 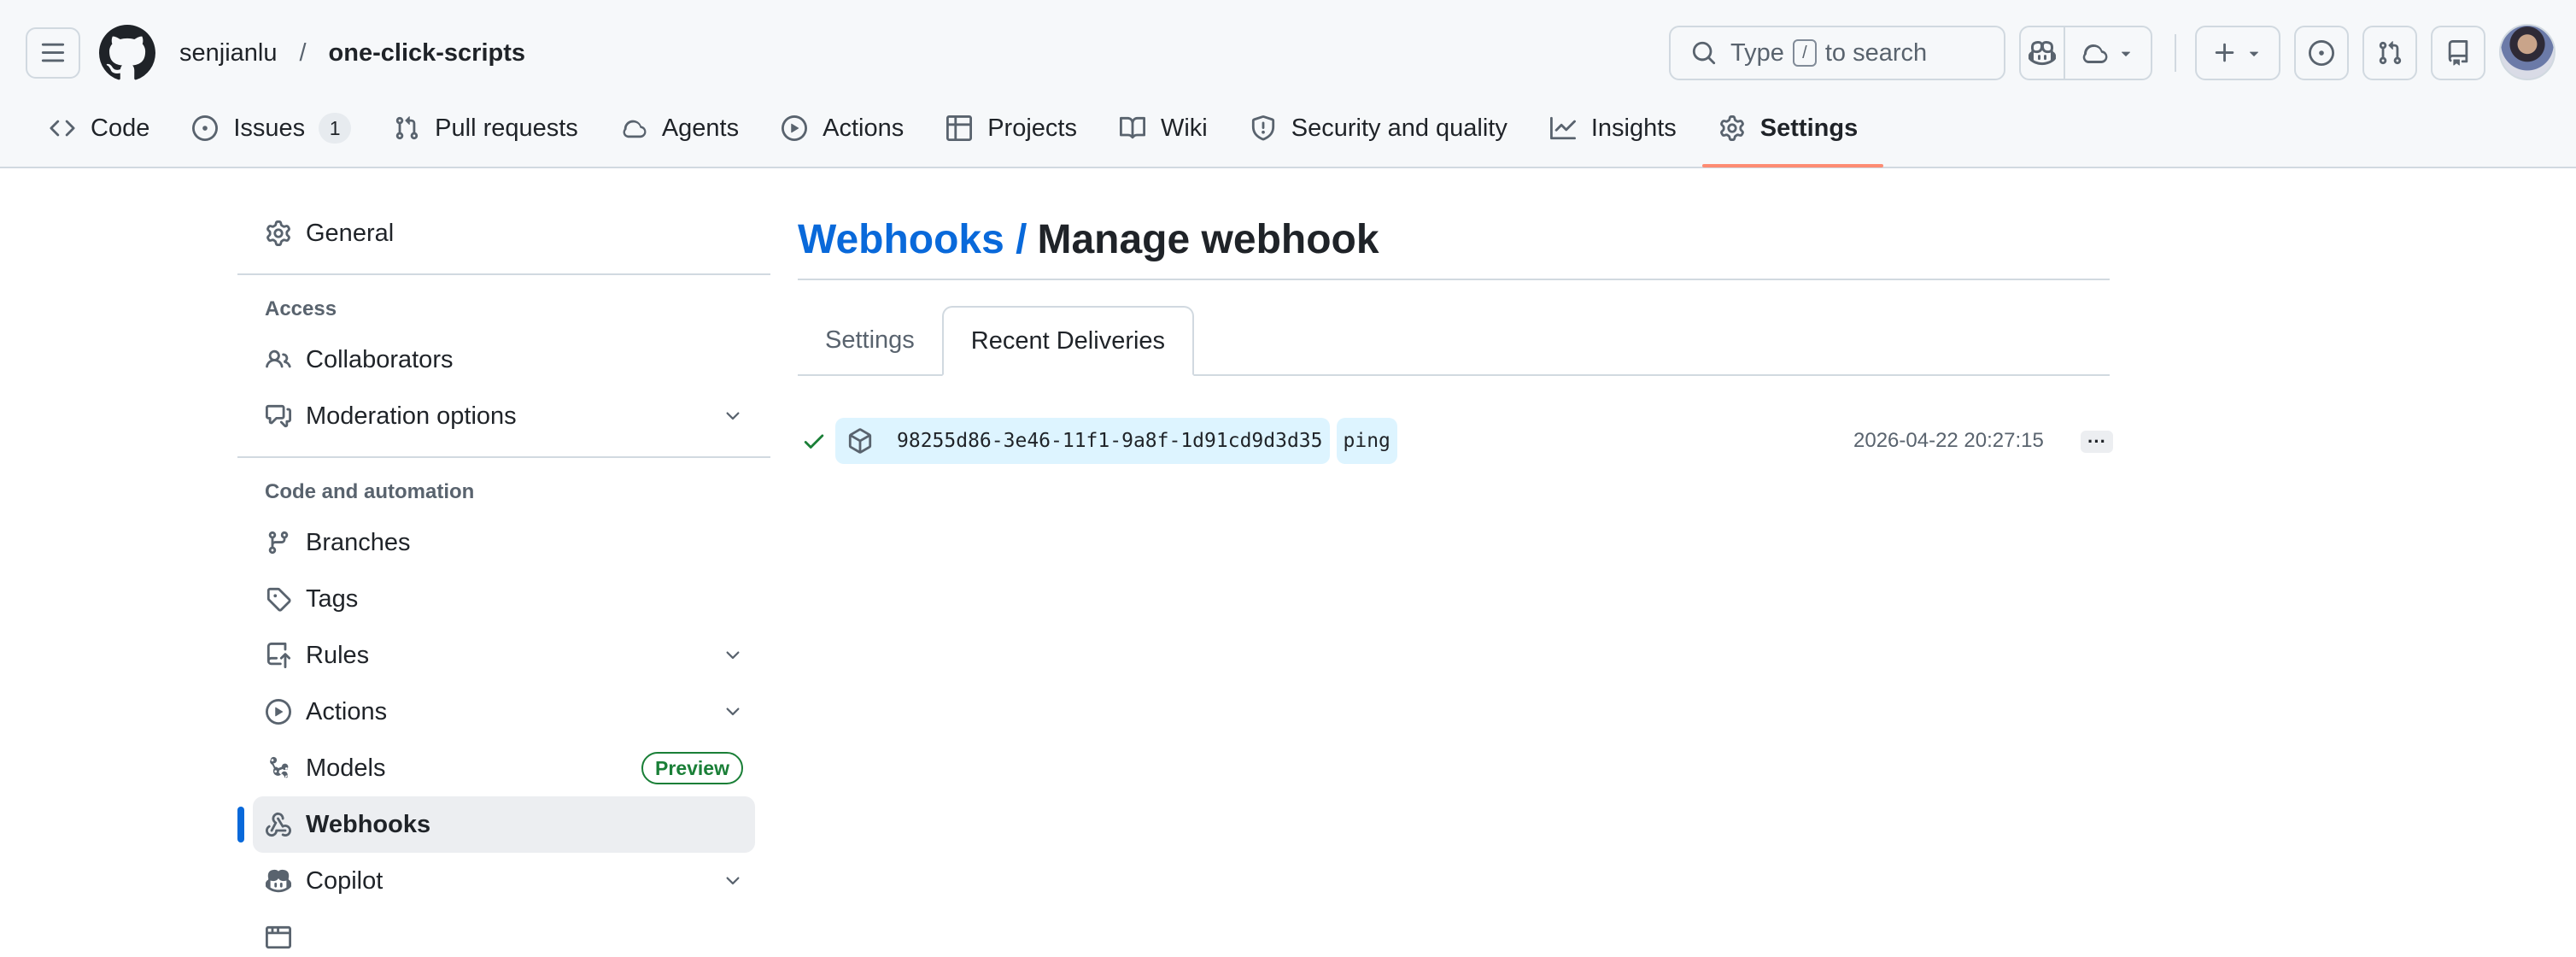 What do you see at coordinates (1132, 127) in the screenshot?
I see `book-icon` at bounding box center [1132, 127].